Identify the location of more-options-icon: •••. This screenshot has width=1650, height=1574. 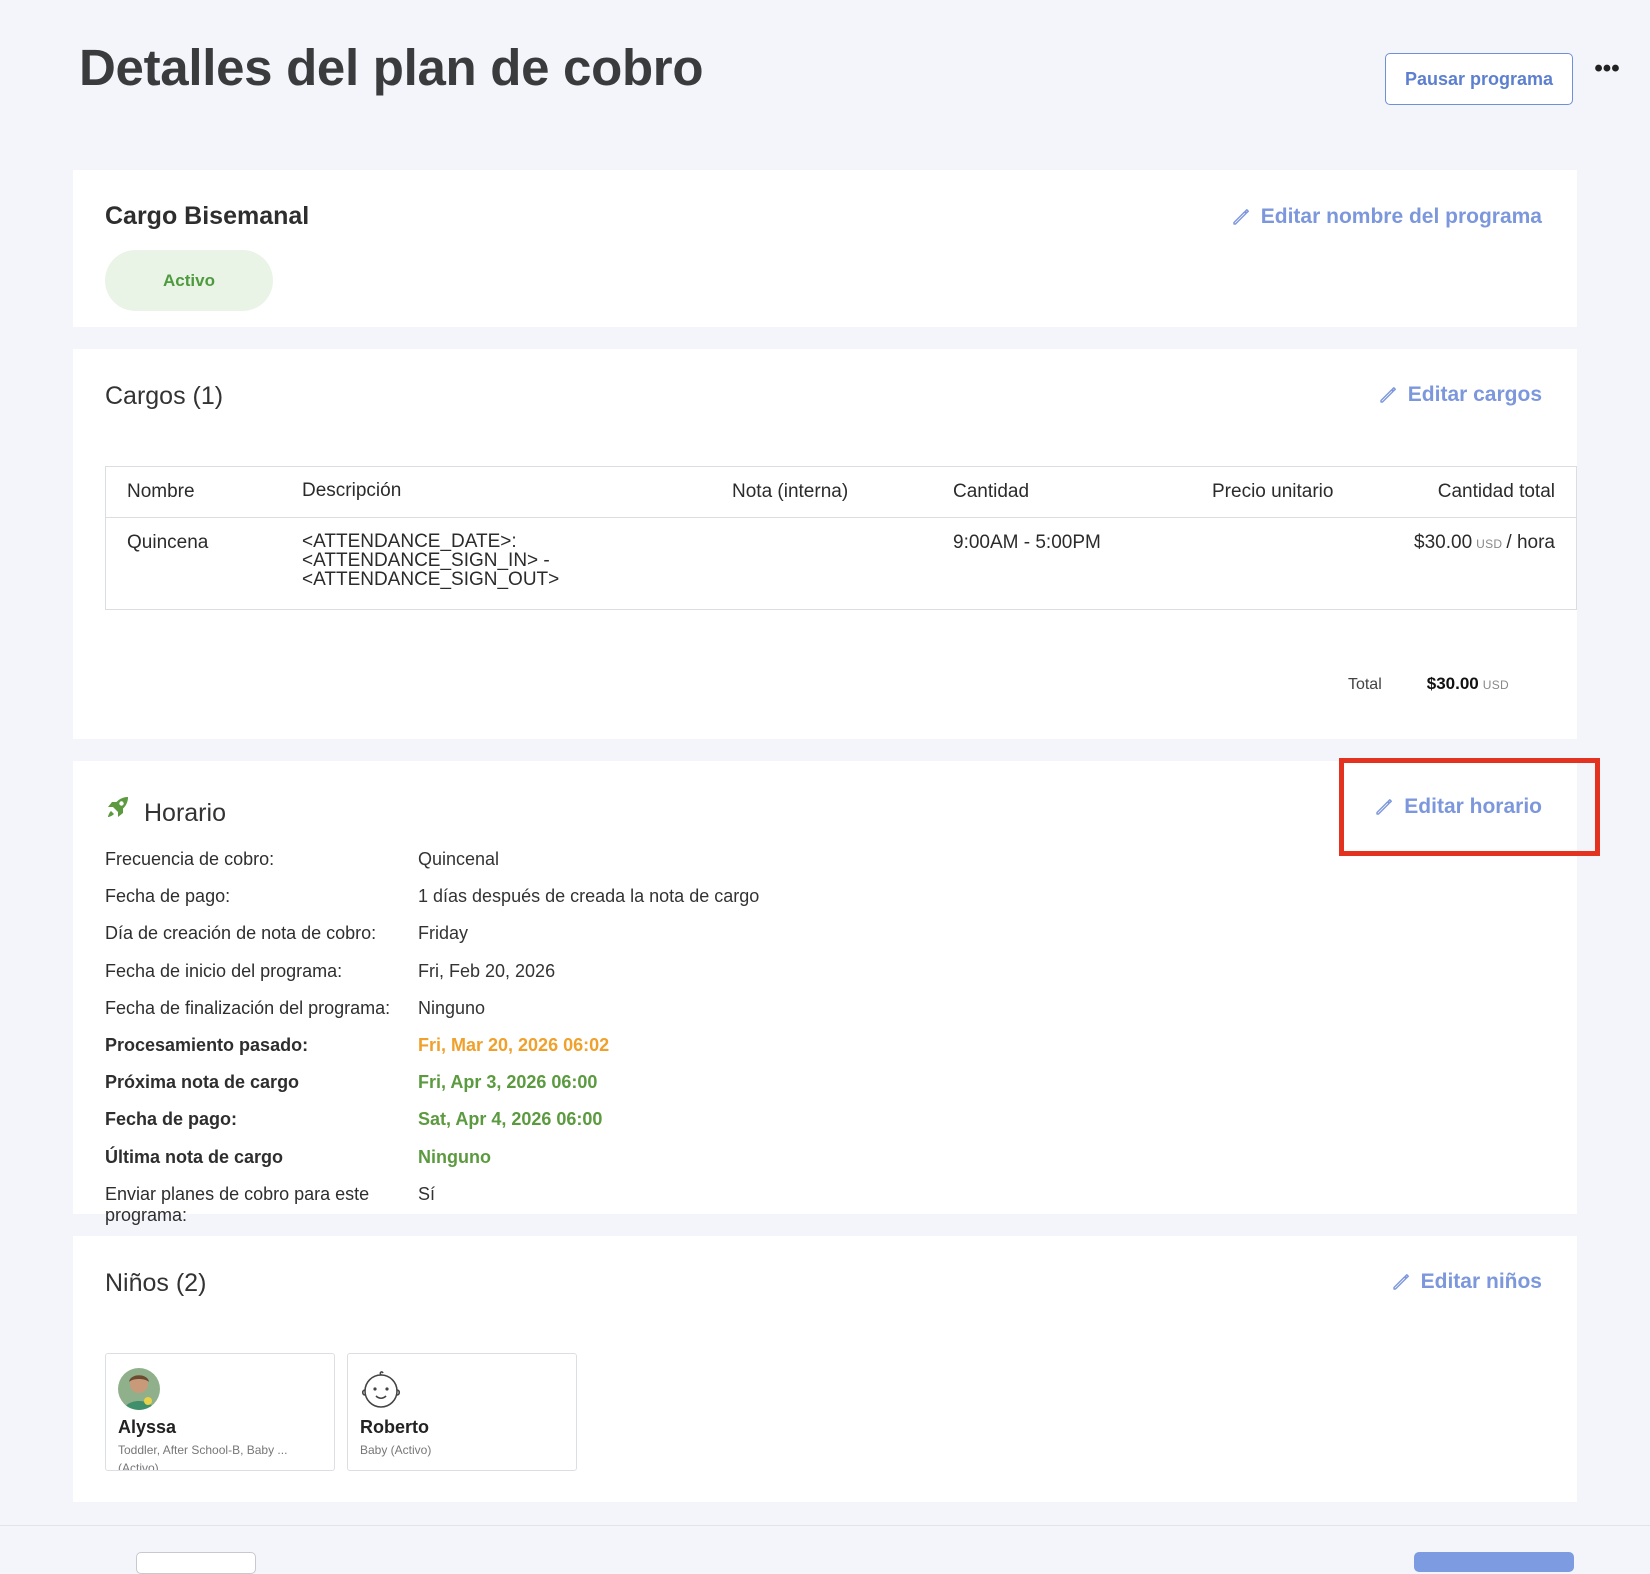
(1607, 69).